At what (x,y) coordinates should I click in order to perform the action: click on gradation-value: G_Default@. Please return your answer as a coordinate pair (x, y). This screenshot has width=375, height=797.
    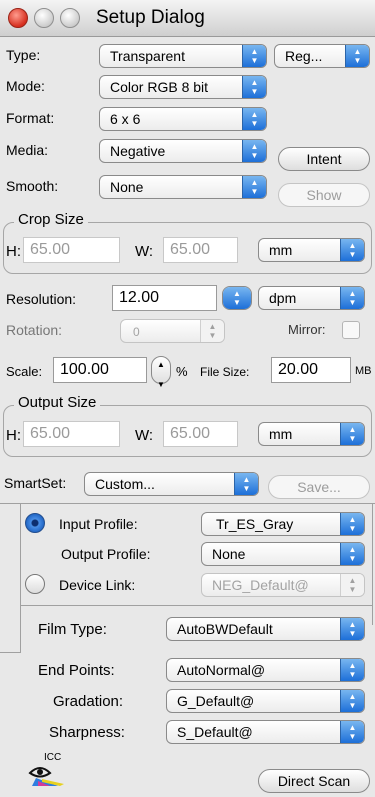
    Looking at the image, I should click on (216, 701).